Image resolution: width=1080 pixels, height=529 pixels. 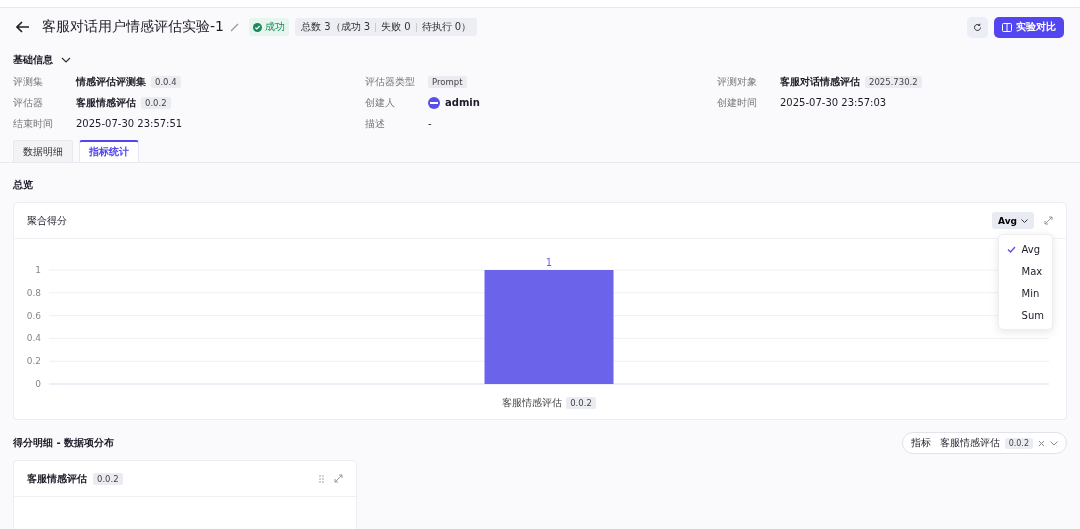 I want to click on compare-button: 实验对比, so click(x=1029, y=27).